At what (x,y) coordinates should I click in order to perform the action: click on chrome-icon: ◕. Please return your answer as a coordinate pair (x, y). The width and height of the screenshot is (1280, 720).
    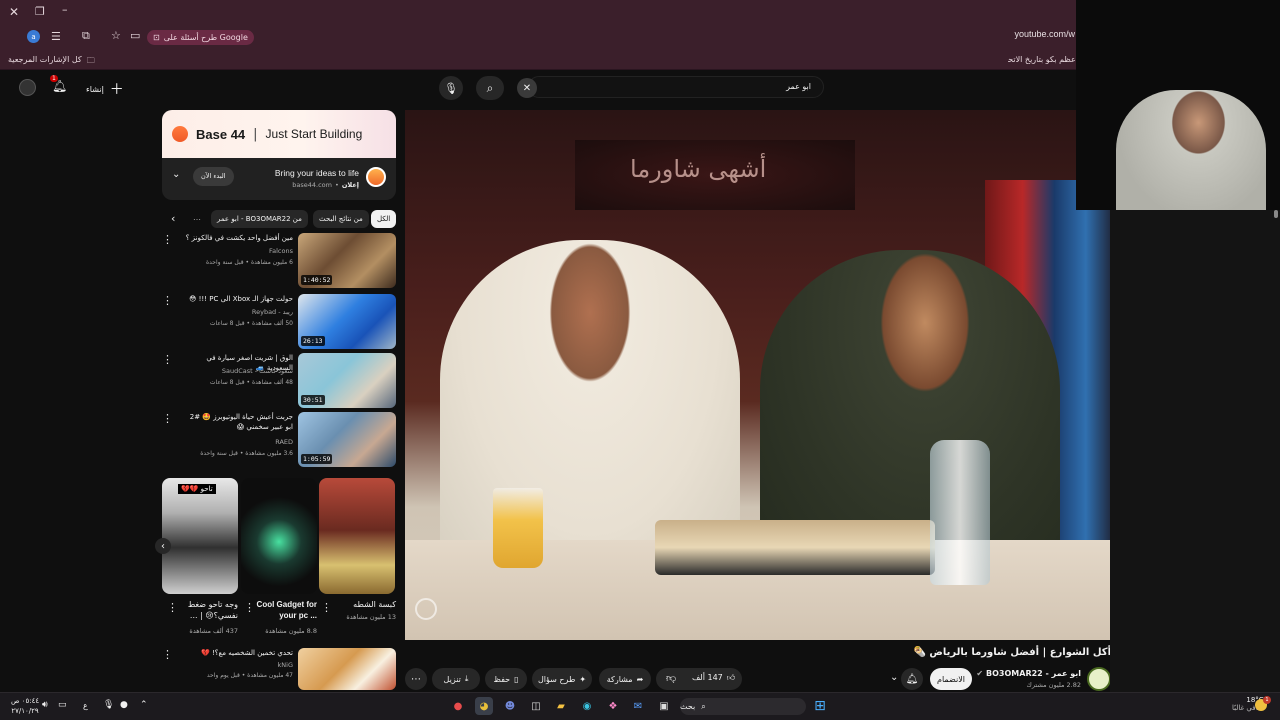
    Looking at the image, I should click on (484, 706).